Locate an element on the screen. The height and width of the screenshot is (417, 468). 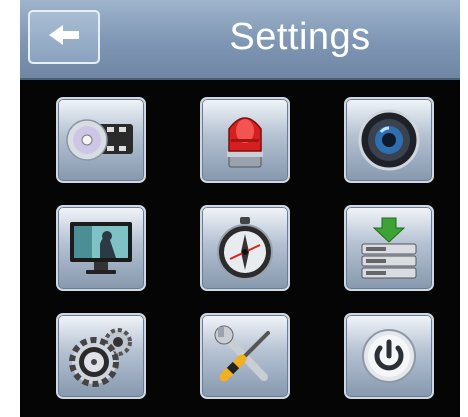
camera-settings-button is located at coordinates (389, 140).